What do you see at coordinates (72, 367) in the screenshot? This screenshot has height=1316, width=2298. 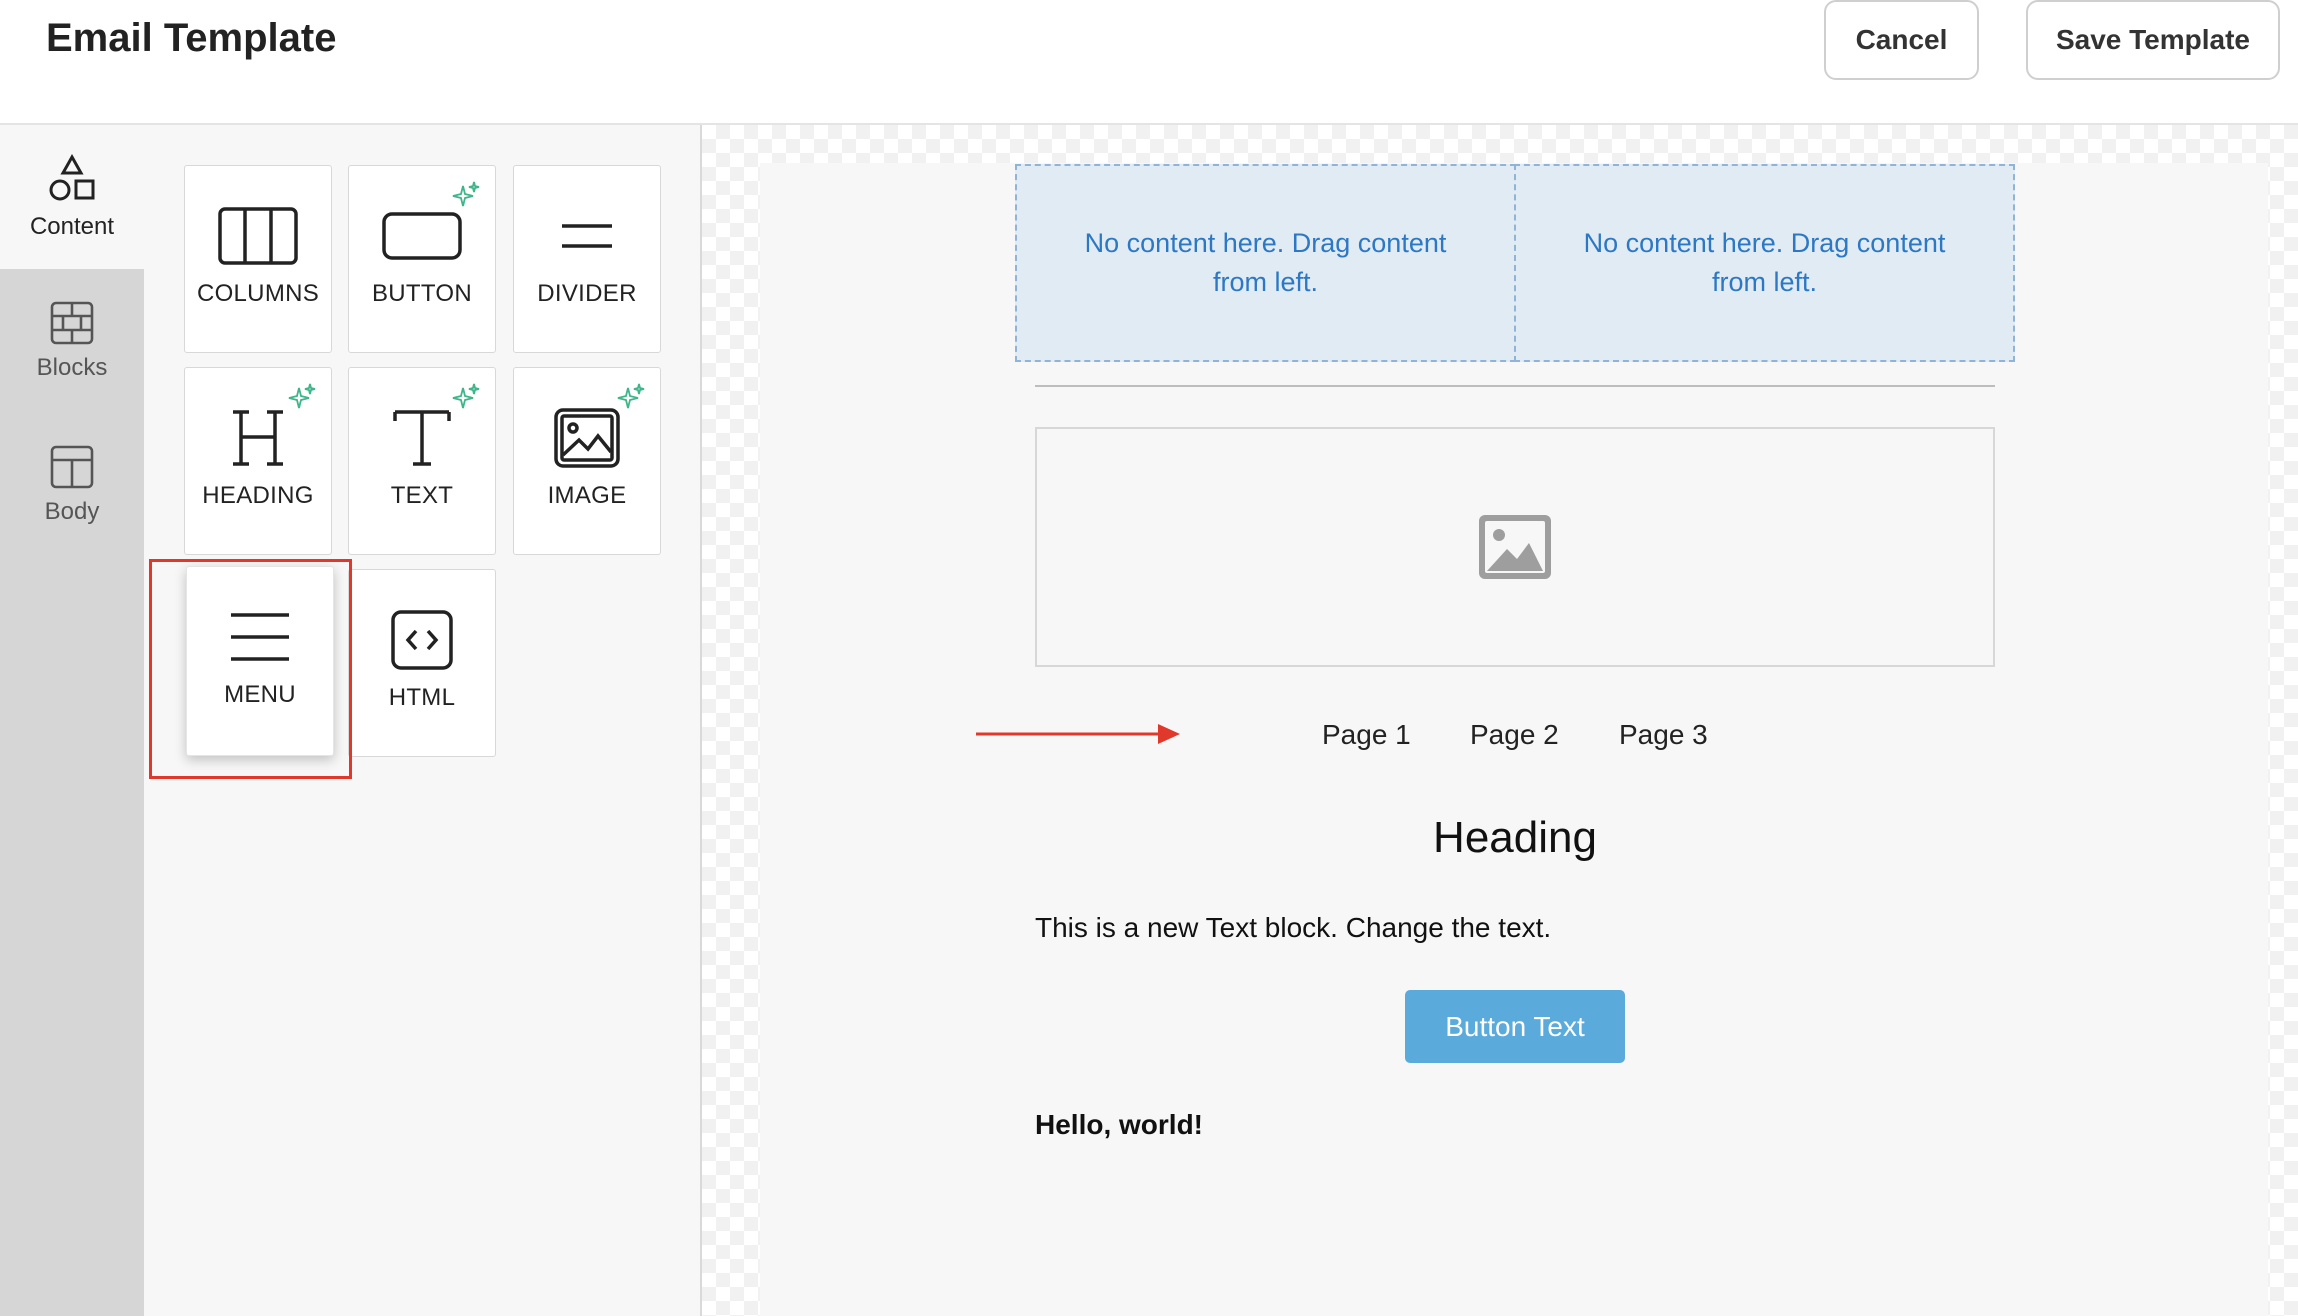 I see `rail-label: Blocks` at bounding box center [72, 367].